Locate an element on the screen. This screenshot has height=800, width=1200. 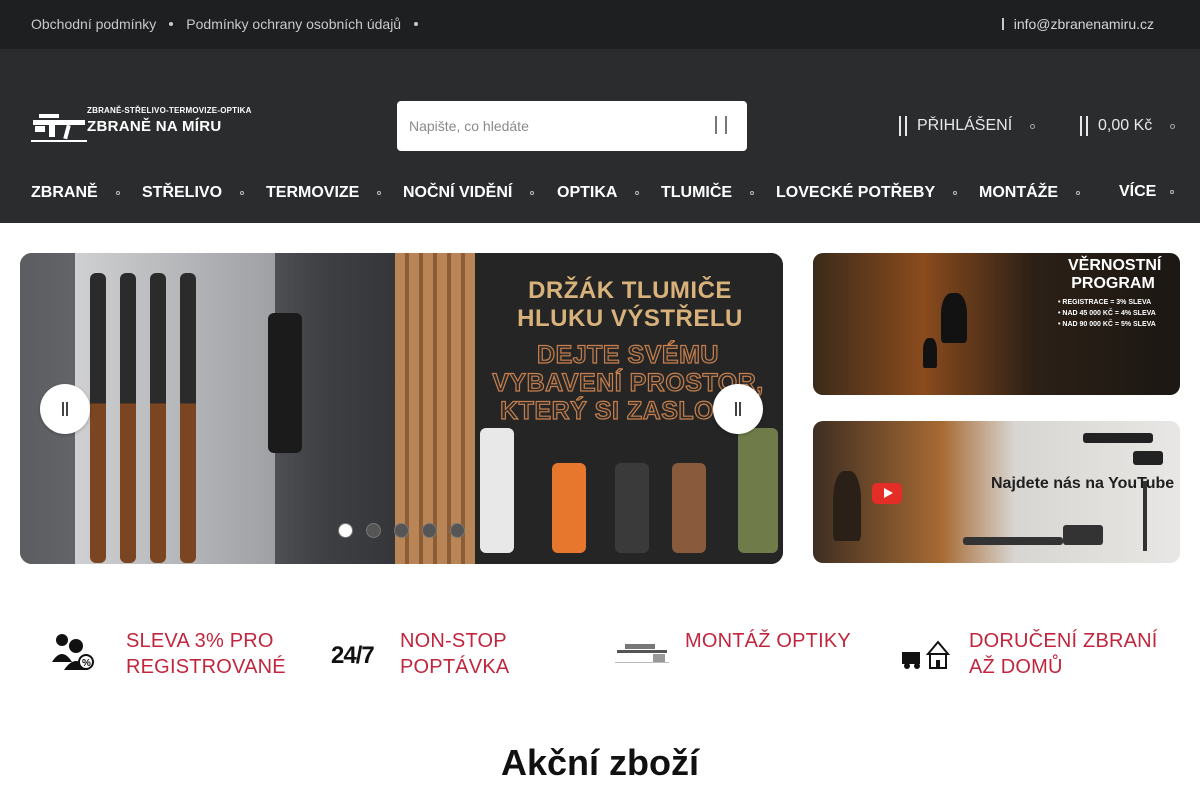
terms-link: Obchodní podmínky is located at coordinates (93, 24).